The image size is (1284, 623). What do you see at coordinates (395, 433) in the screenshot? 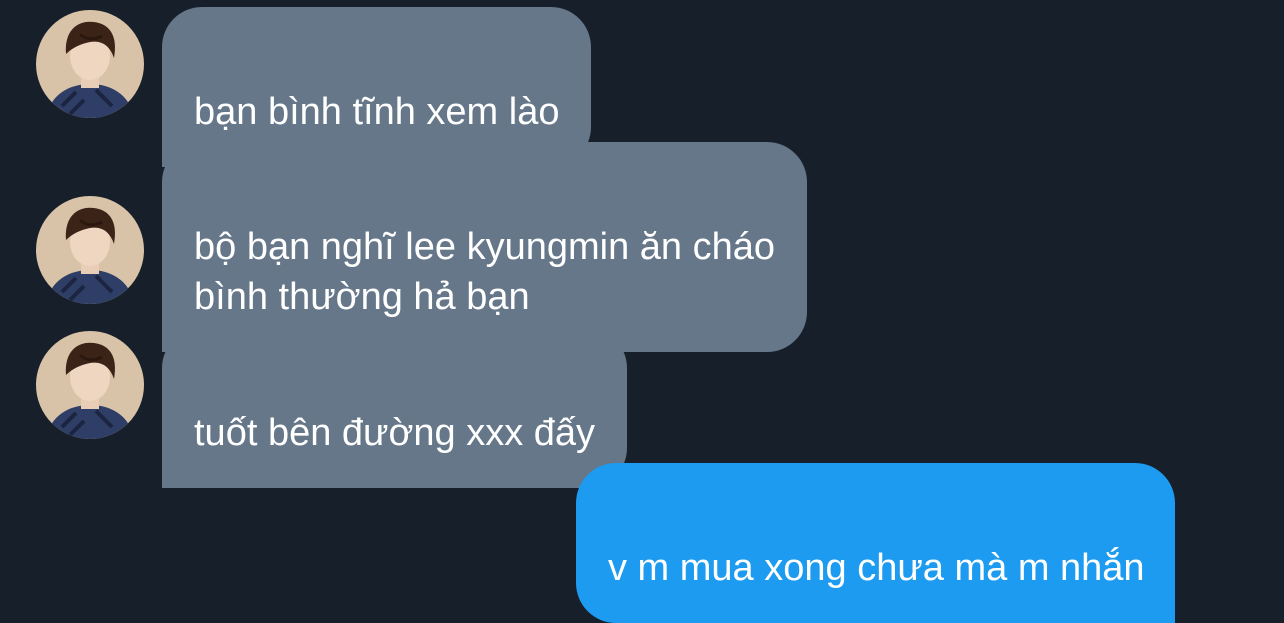
I see `message-text: tuốt bên đường xxx đấy` at bounding box center [395, 433].